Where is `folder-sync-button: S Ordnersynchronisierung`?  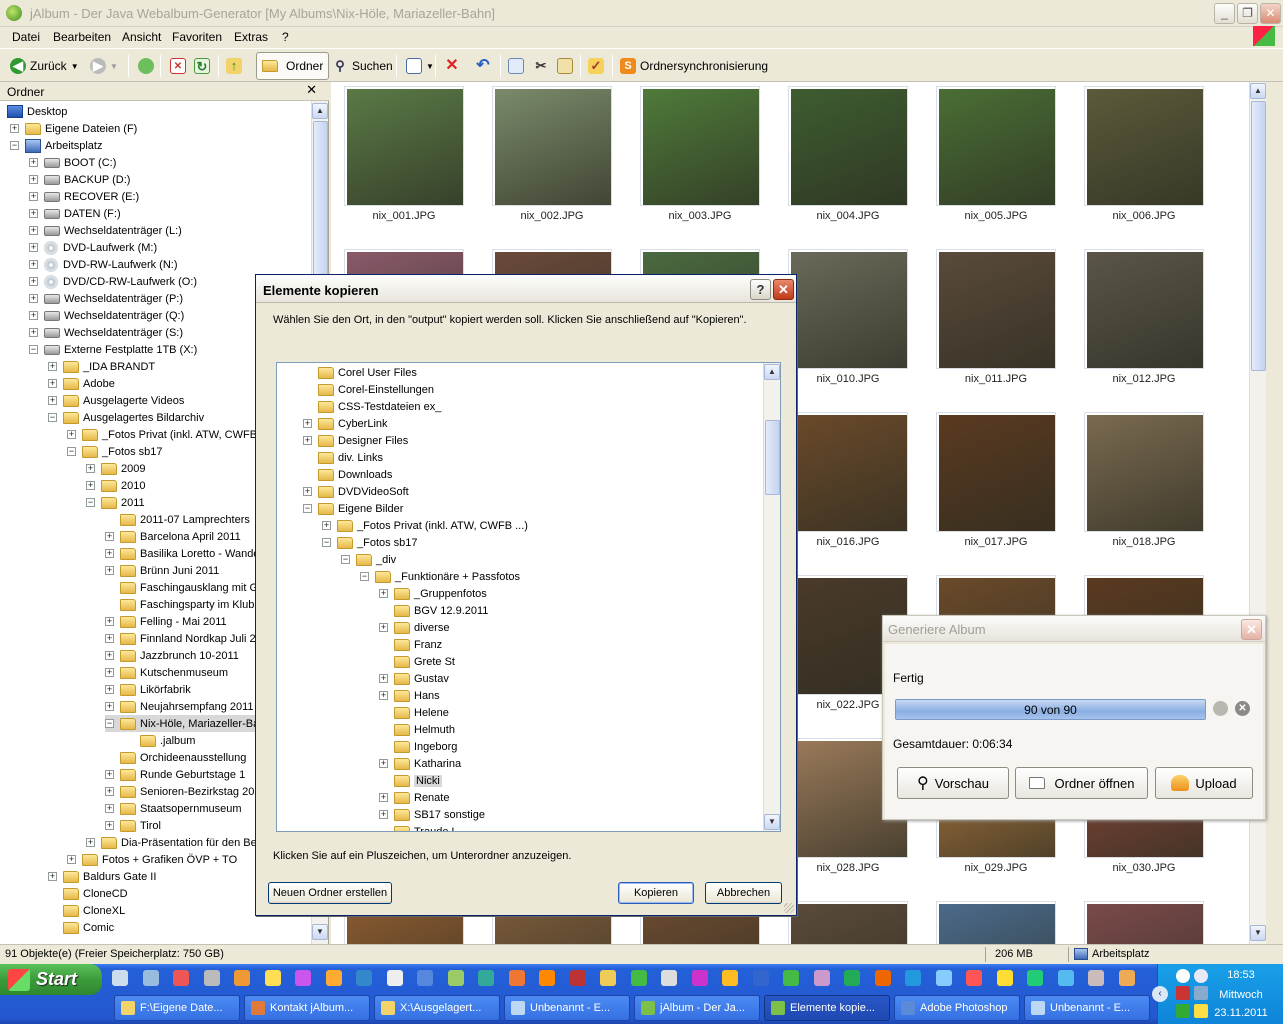
folder-sync-button: S Ordnersynchronisierung is located at coordinates (694, 66).